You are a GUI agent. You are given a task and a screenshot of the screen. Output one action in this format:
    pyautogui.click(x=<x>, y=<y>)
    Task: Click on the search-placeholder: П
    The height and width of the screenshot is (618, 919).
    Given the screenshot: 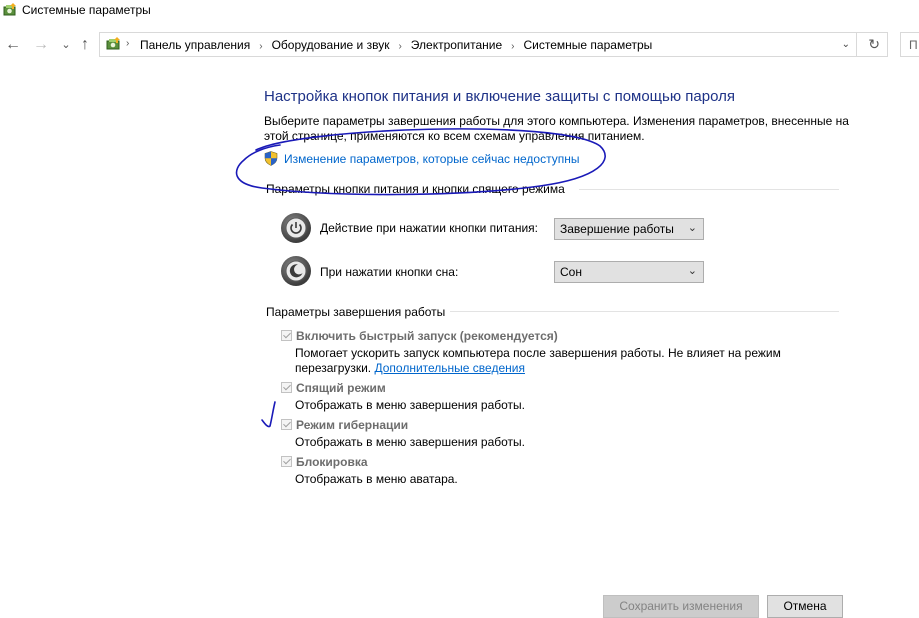 What is the action you would take?
    pyautogui.click(x=913, y=45)
    